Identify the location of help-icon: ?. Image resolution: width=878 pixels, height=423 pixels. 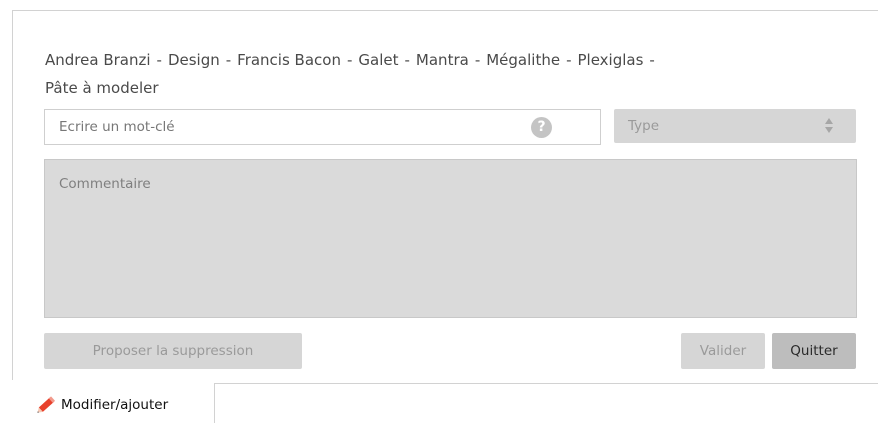
(541, 127).